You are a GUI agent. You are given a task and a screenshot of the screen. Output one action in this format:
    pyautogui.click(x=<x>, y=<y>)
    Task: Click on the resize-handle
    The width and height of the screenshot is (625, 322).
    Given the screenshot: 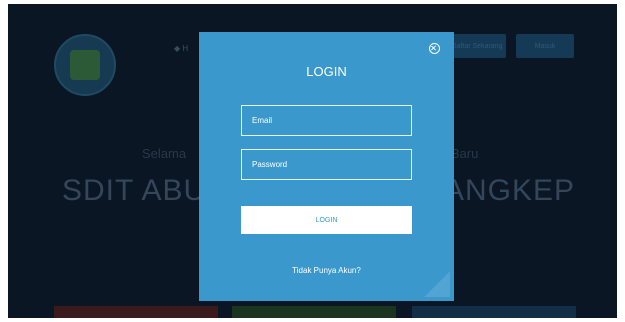 What is the action you would take?
    pyautogui.click(x=437, y=284)
    